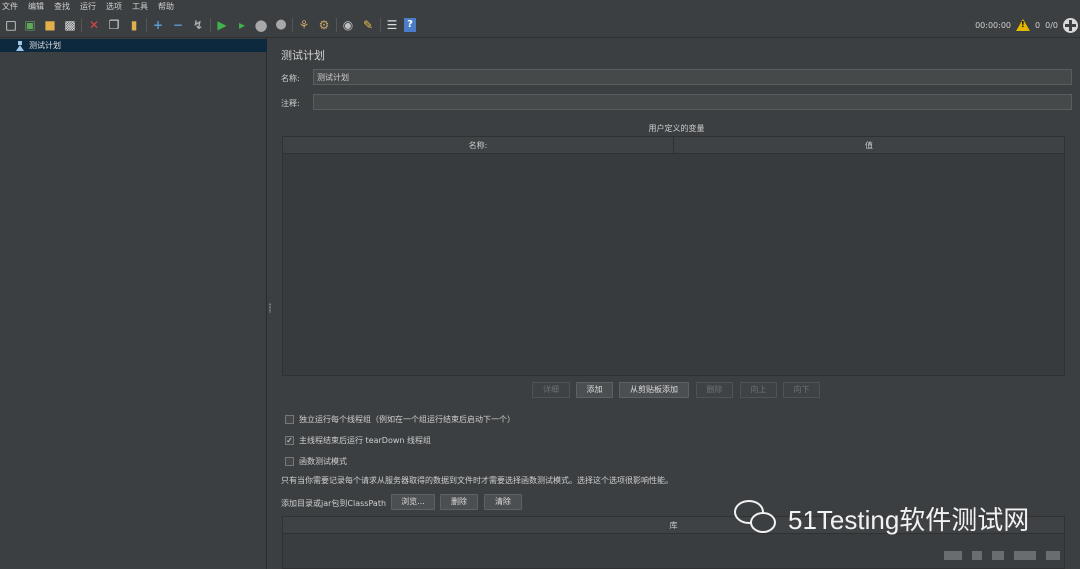  What do you see at coordinates (868, 145) in the screenshot?
I see `column-value: 值` at bounding box center [868, 145].